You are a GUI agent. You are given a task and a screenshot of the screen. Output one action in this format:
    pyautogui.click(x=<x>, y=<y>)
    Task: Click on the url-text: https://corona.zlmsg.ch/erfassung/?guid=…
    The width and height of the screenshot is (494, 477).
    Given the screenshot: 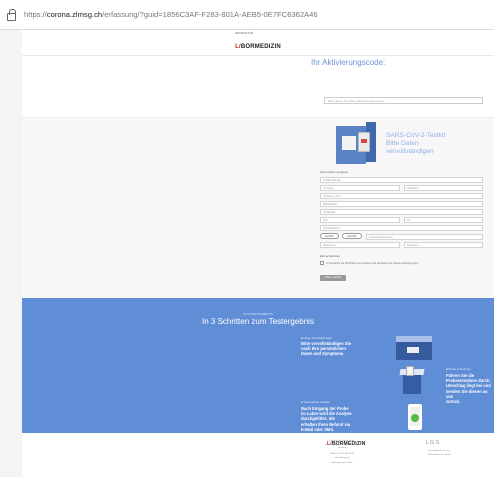 What is the action you would take?
    pyautogui.click(x=171, y=14)
    